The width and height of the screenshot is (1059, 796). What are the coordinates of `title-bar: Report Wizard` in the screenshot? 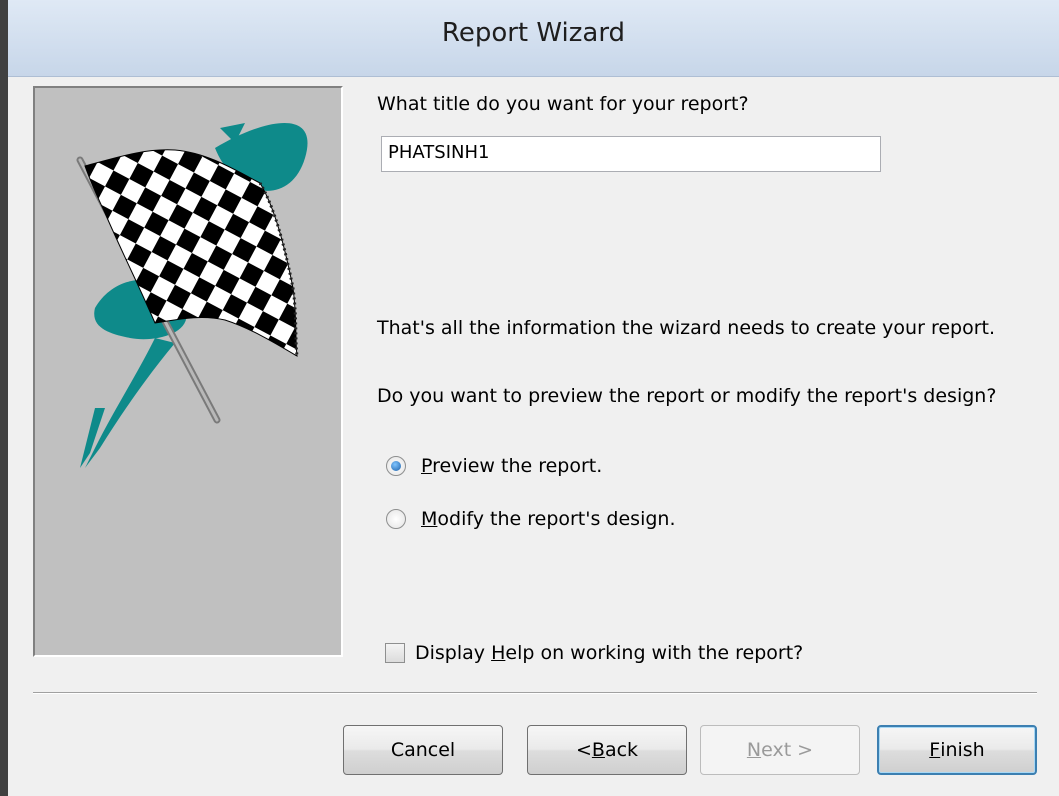 It's located at (533, 38).